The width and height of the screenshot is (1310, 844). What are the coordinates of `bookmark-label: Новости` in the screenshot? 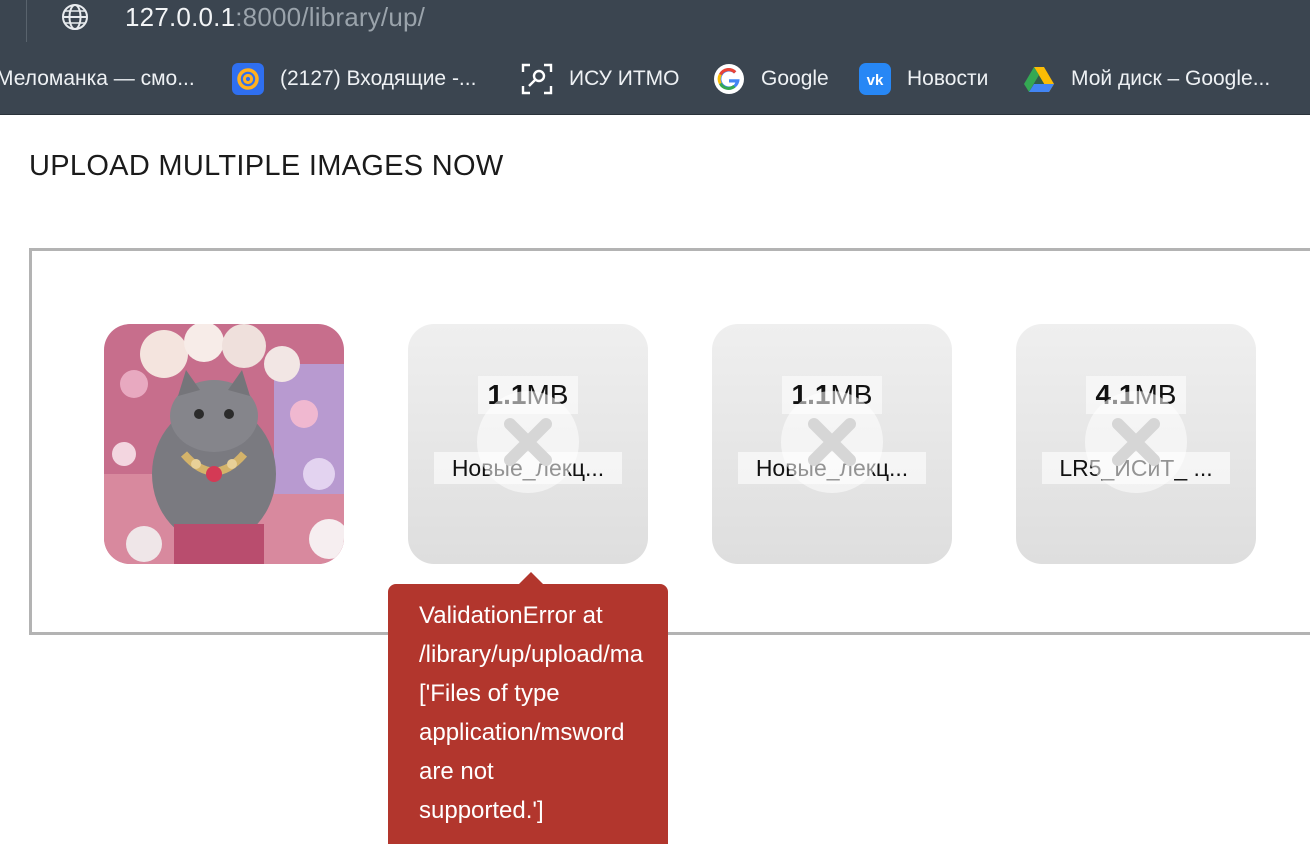 It's located at (948, 78).